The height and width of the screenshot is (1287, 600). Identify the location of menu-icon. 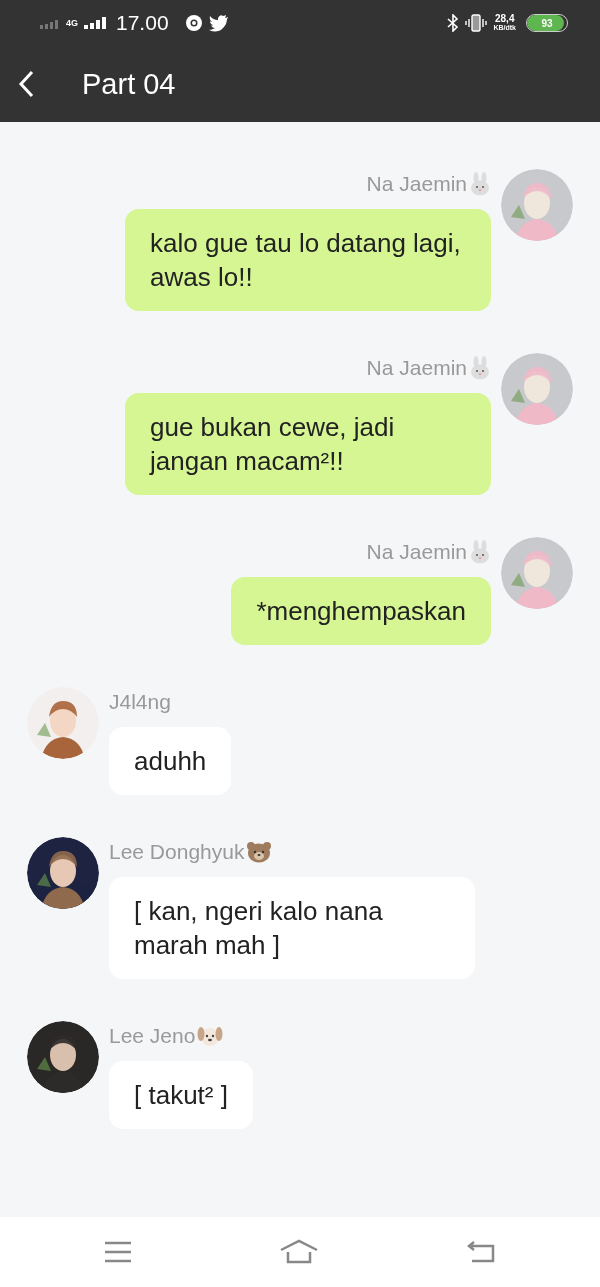
(117, 1252).